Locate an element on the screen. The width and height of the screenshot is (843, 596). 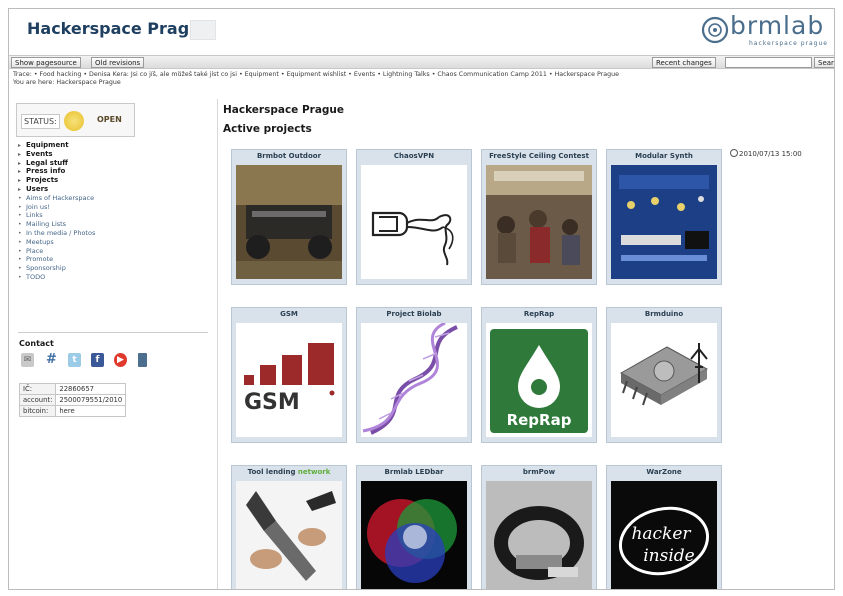
contact-key: IČ: is located at coordinates (37, 389).